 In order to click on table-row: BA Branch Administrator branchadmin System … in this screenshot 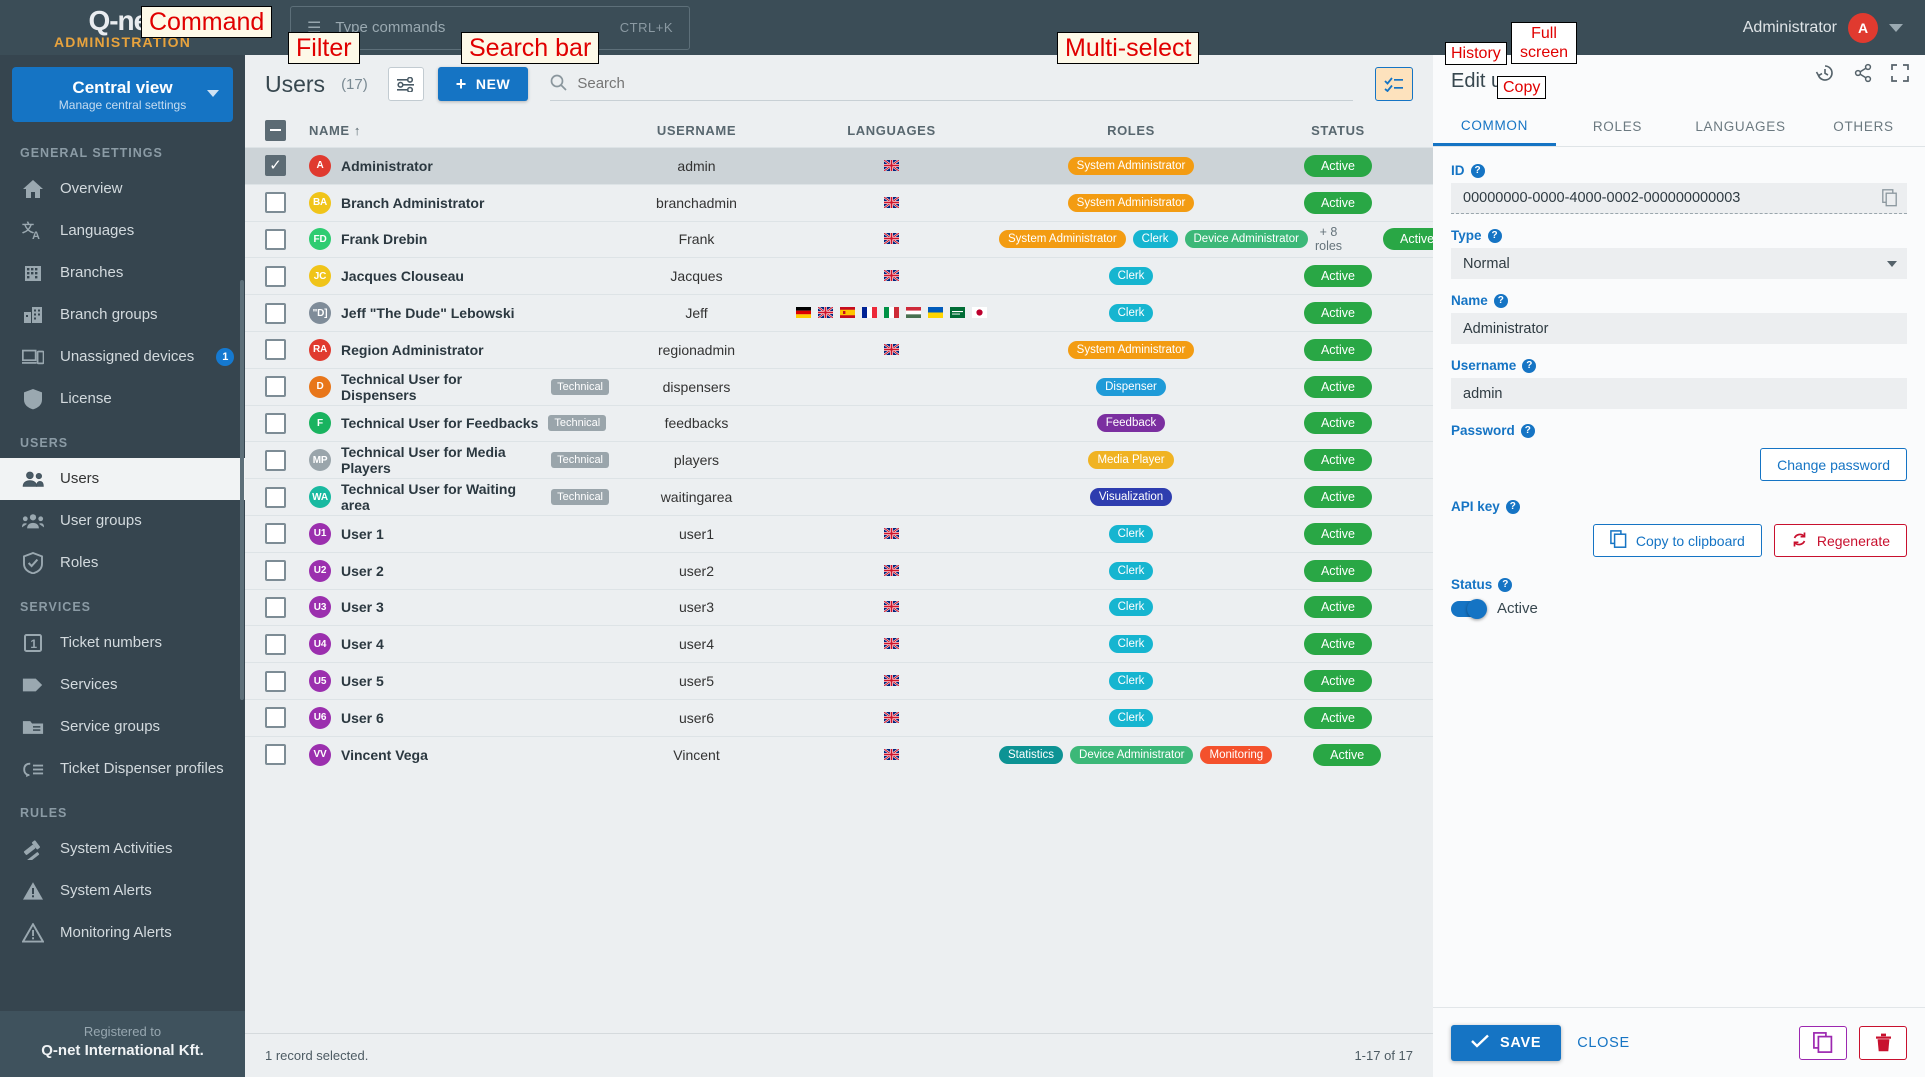, I will do `click(839, 202)`.